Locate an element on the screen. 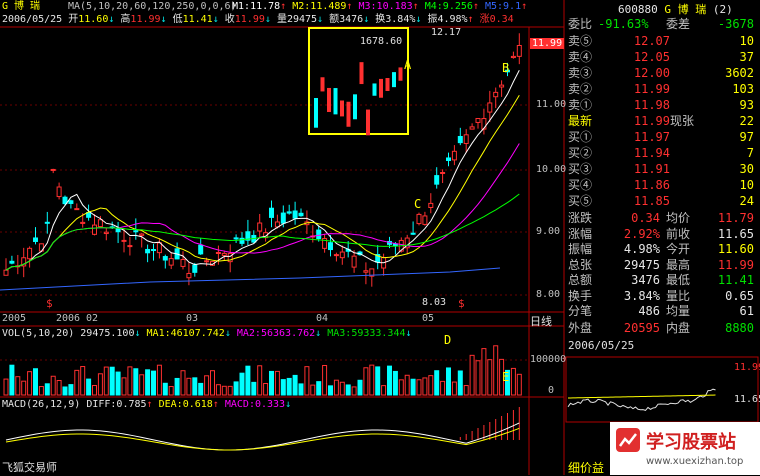 The height and width of the screenshot is (476, 760). intraday-top: 11.99 is located at coordinates (747, 367).